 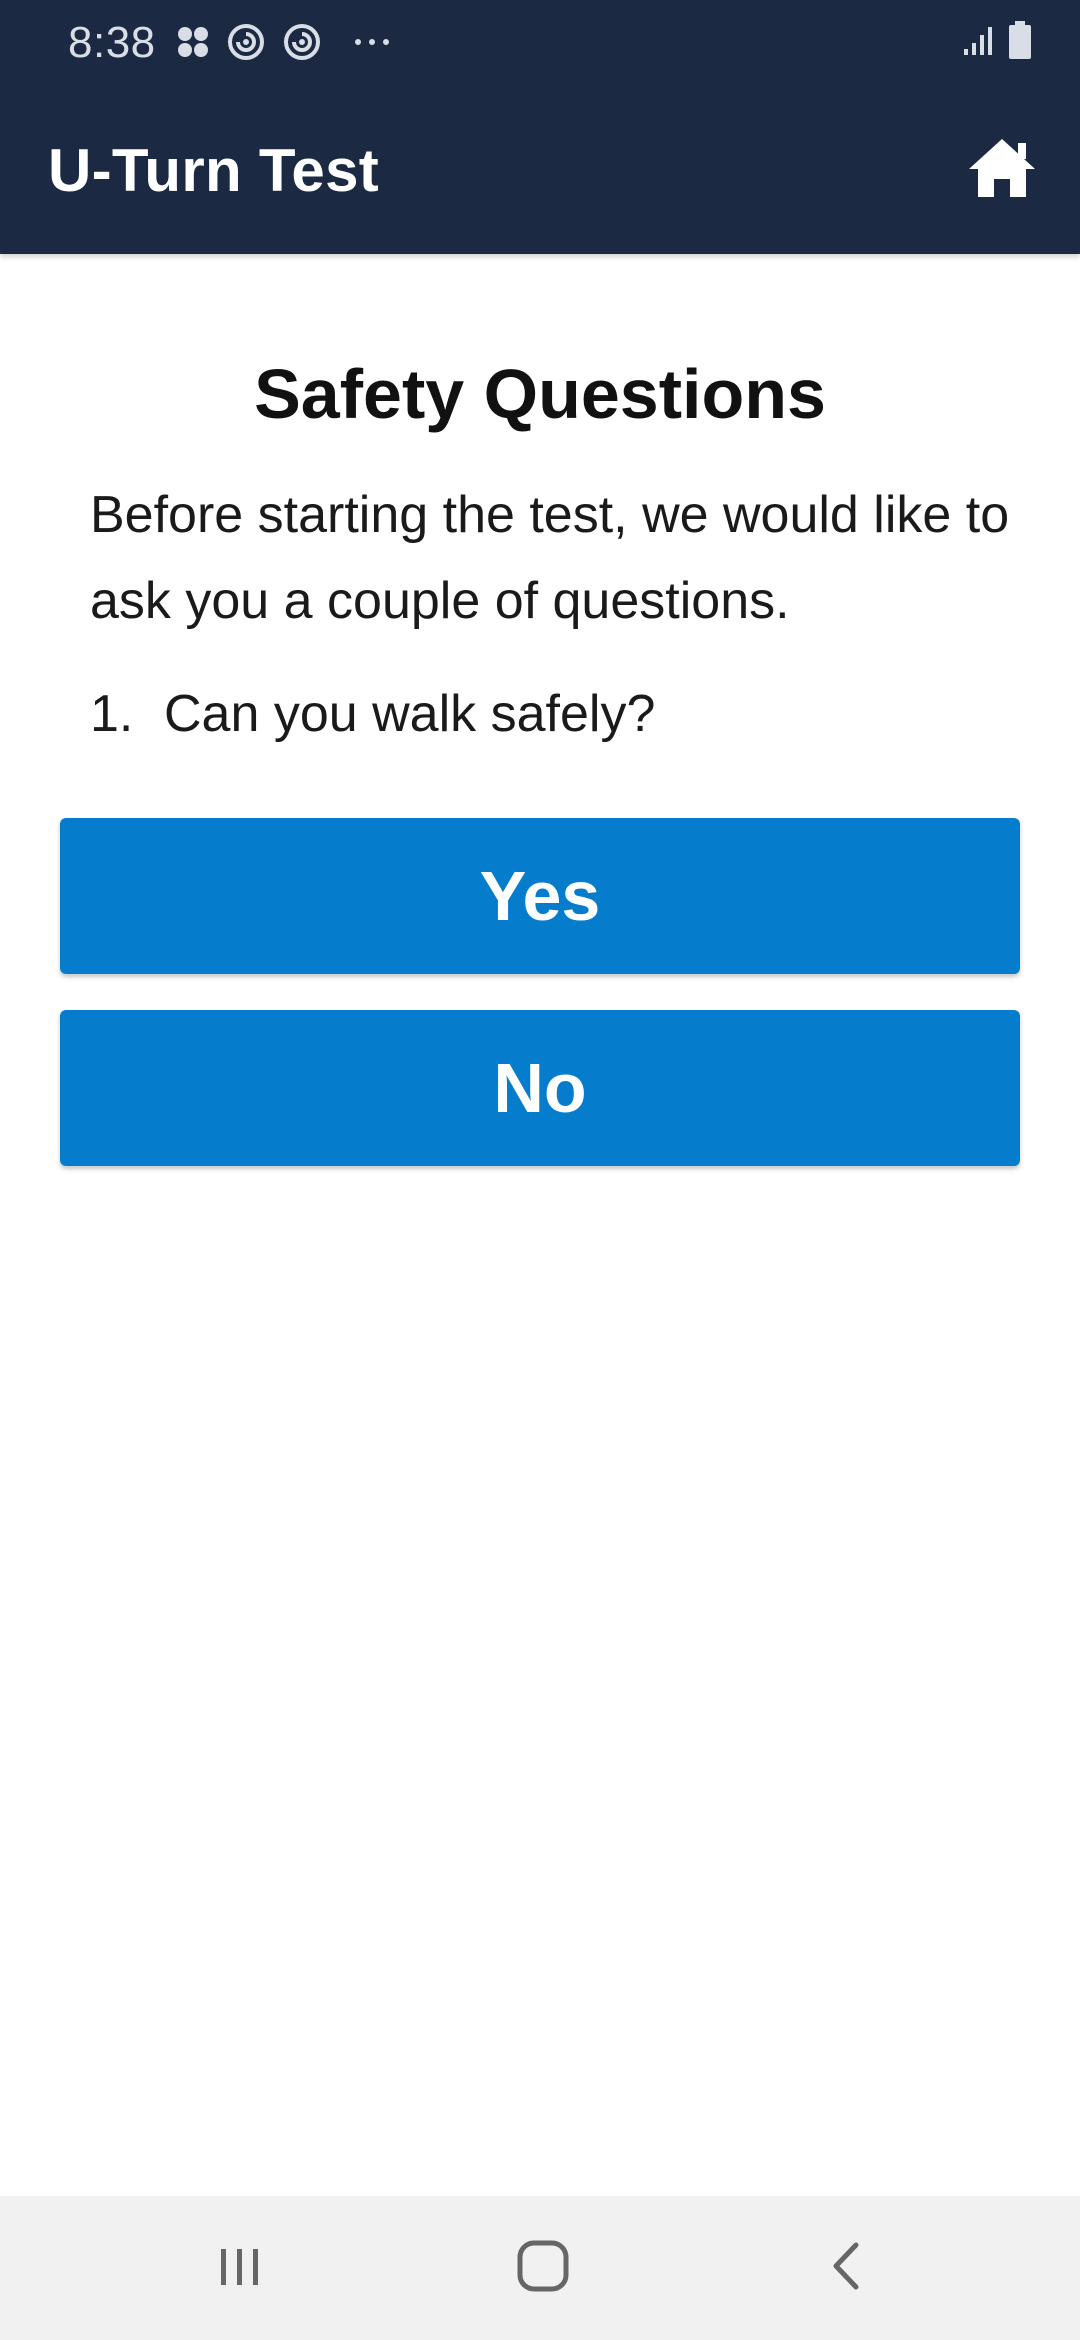 I want to click on recents-icon, so click(x=240, y=2268).